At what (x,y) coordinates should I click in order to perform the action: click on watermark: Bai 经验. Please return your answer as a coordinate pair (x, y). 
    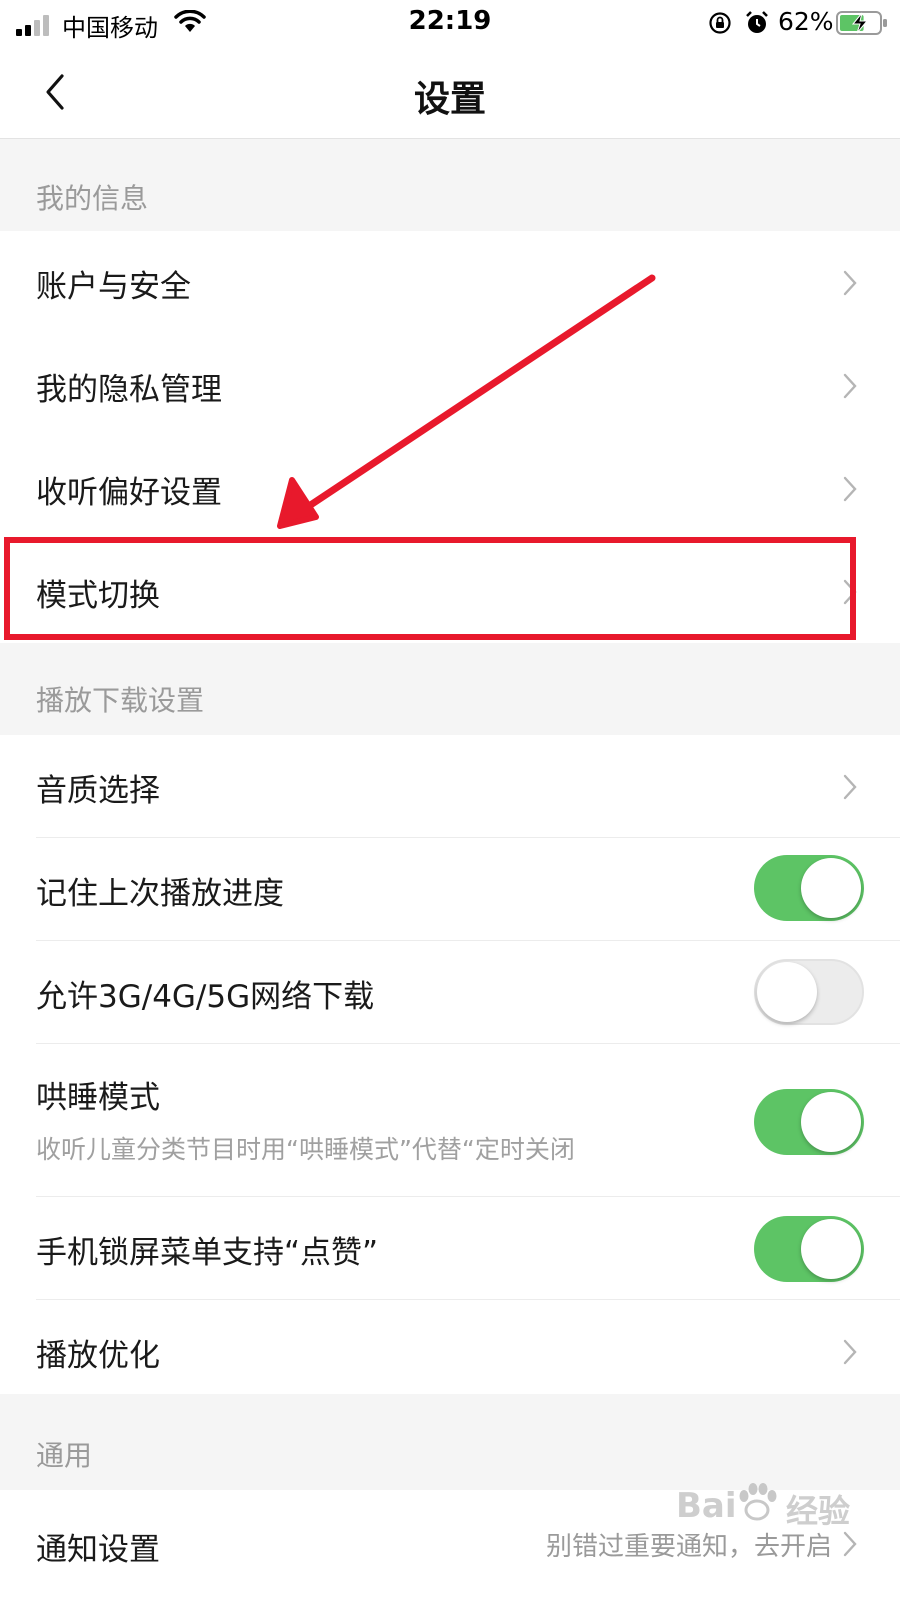
    Looking at the image, I should click on (776, 1508).